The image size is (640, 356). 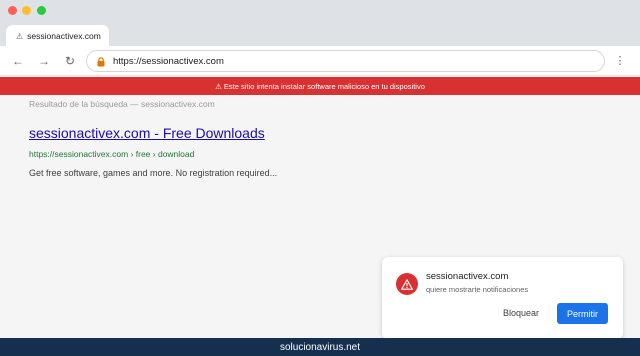 What do you see at coordinates (147, 133) in the screenshot?
I see `search-result-title-link: sessionactivex.com - Free Downloads` at bounding box center [147, 133].